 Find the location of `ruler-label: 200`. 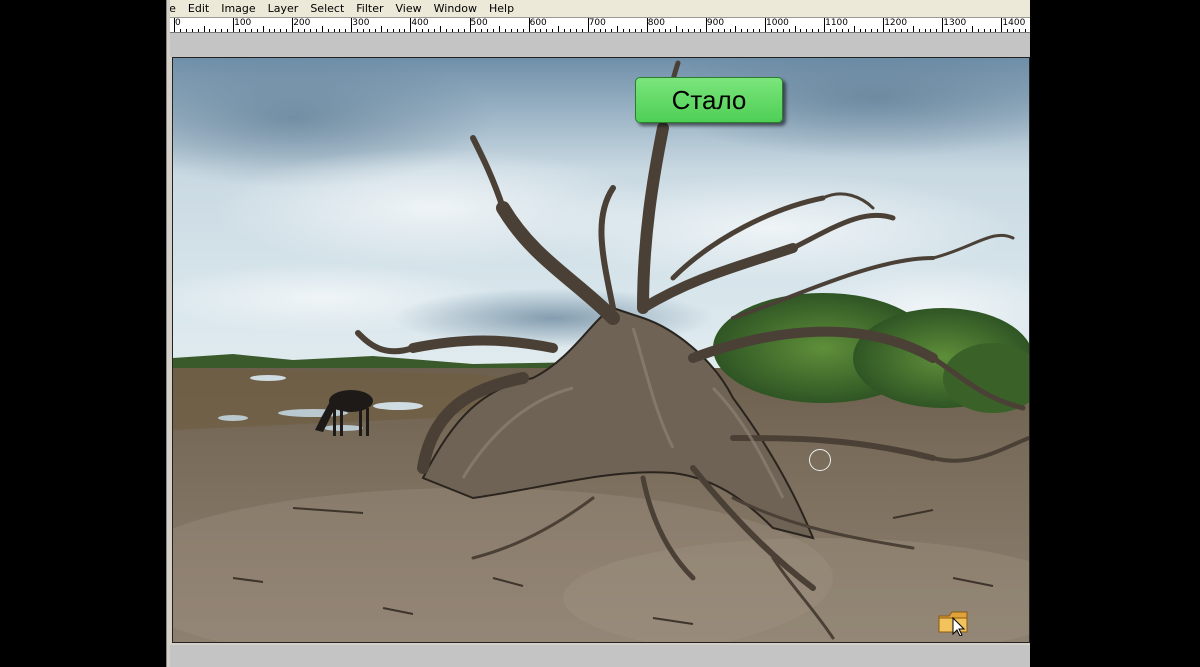

ruler-label: 200 is located at coordinates (302, 23).